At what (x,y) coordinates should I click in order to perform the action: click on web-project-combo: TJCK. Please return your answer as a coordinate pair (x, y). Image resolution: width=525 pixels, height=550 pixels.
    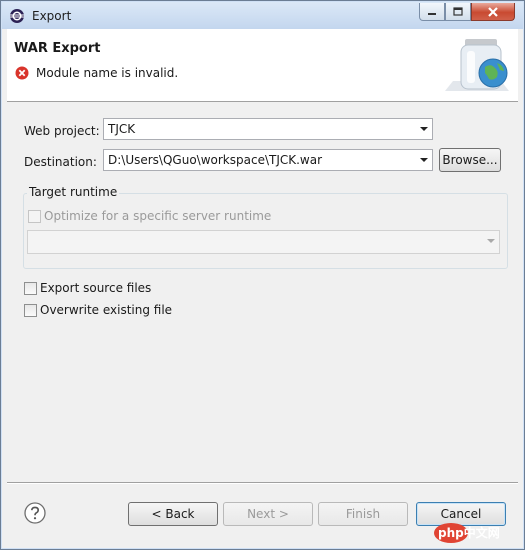
    Looking at the image, I should click on (268, 129).